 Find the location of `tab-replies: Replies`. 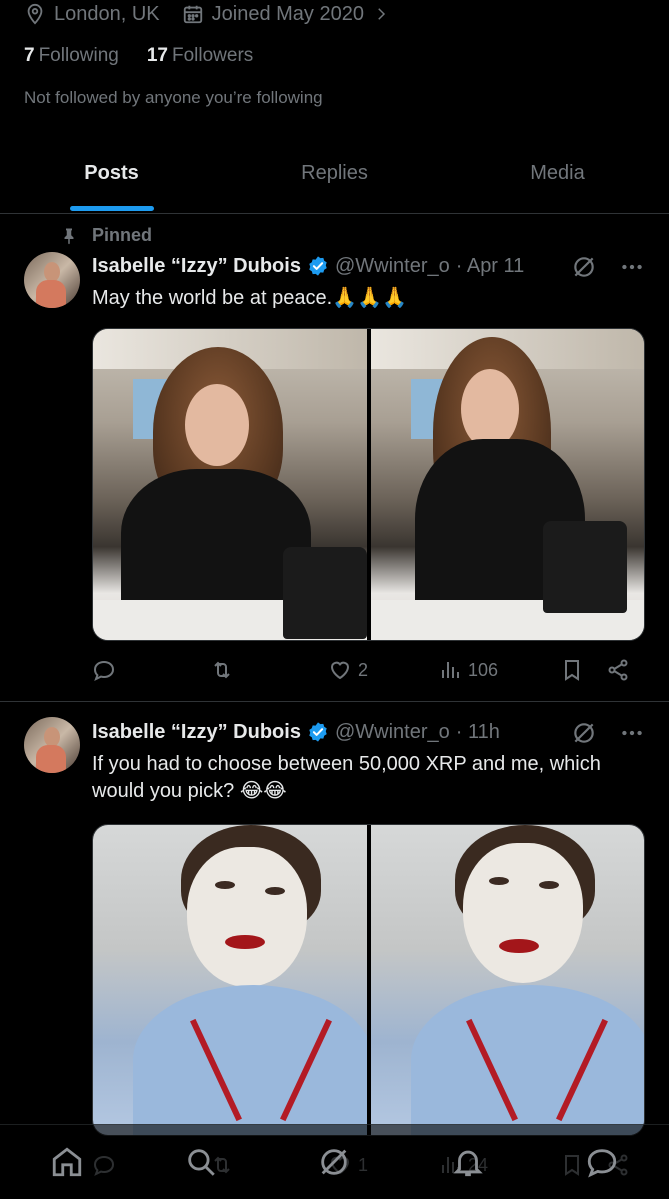

tab-replies: Replies is located at coordinates (334, 176).